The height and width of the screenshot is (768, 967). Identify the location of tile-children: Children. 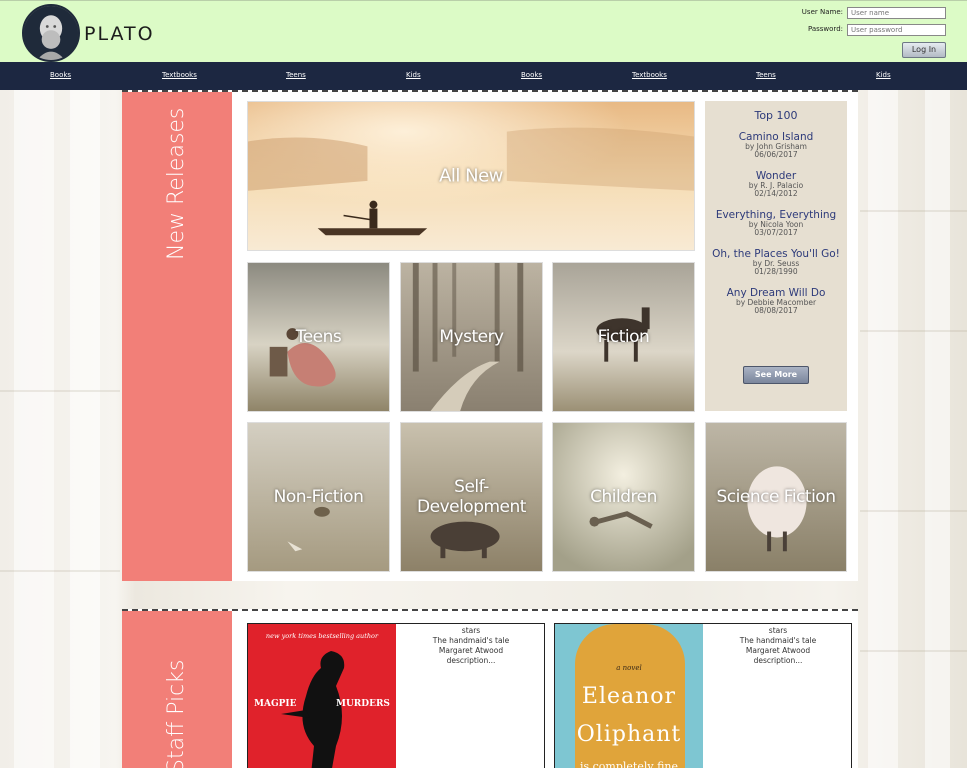
(623, 497).